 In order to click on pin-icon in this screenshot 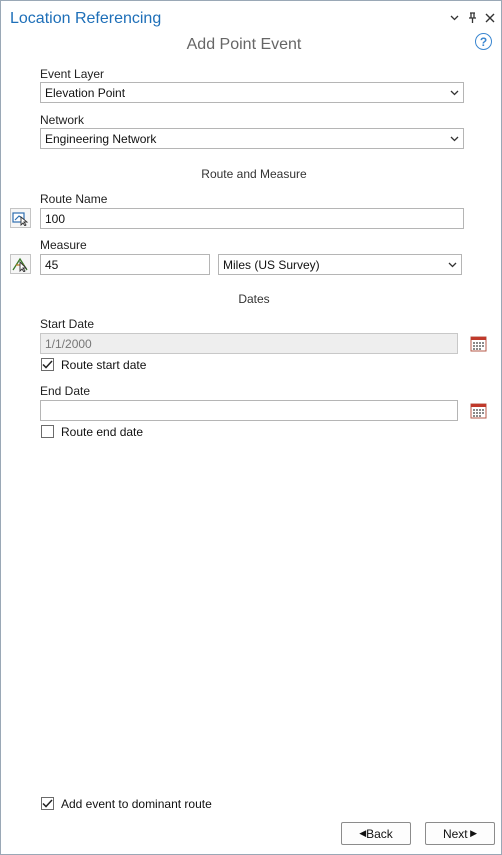, I will do `click(472, 18)`.